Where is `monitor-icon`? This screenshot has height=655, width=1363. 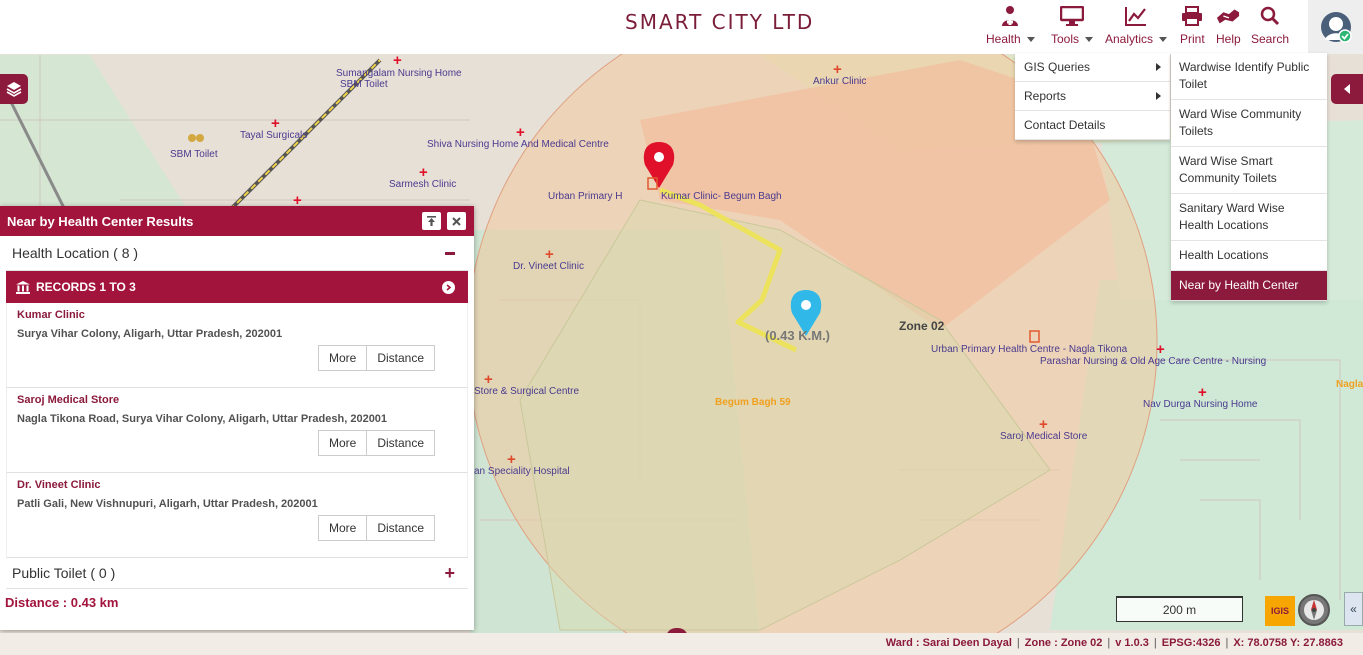 monitor-icon is located at coordinates (1072, 16).